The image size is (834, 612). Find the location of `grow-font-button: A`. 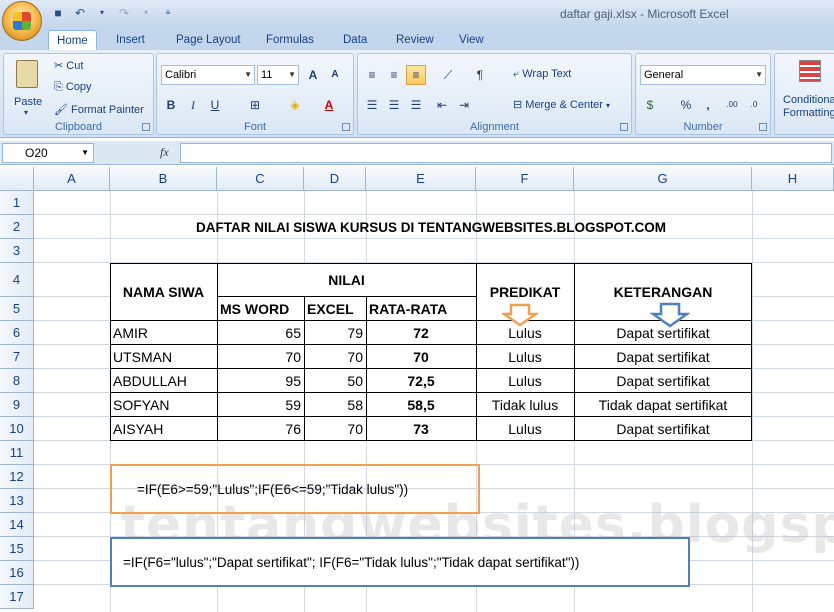

grow-font-button: A is located at coordinates (313, 75).